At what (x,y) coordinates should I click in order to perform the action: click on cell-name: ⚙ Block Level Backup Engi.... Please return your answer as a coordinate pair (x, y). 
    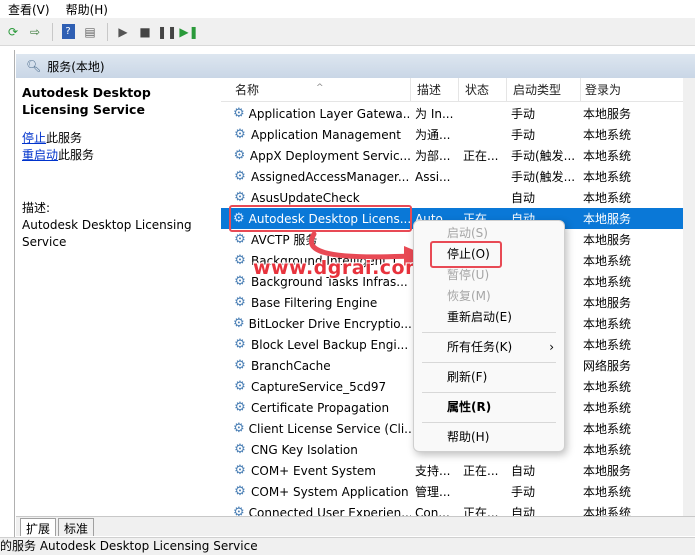
    Looking at the image, I should click on (316, 345).